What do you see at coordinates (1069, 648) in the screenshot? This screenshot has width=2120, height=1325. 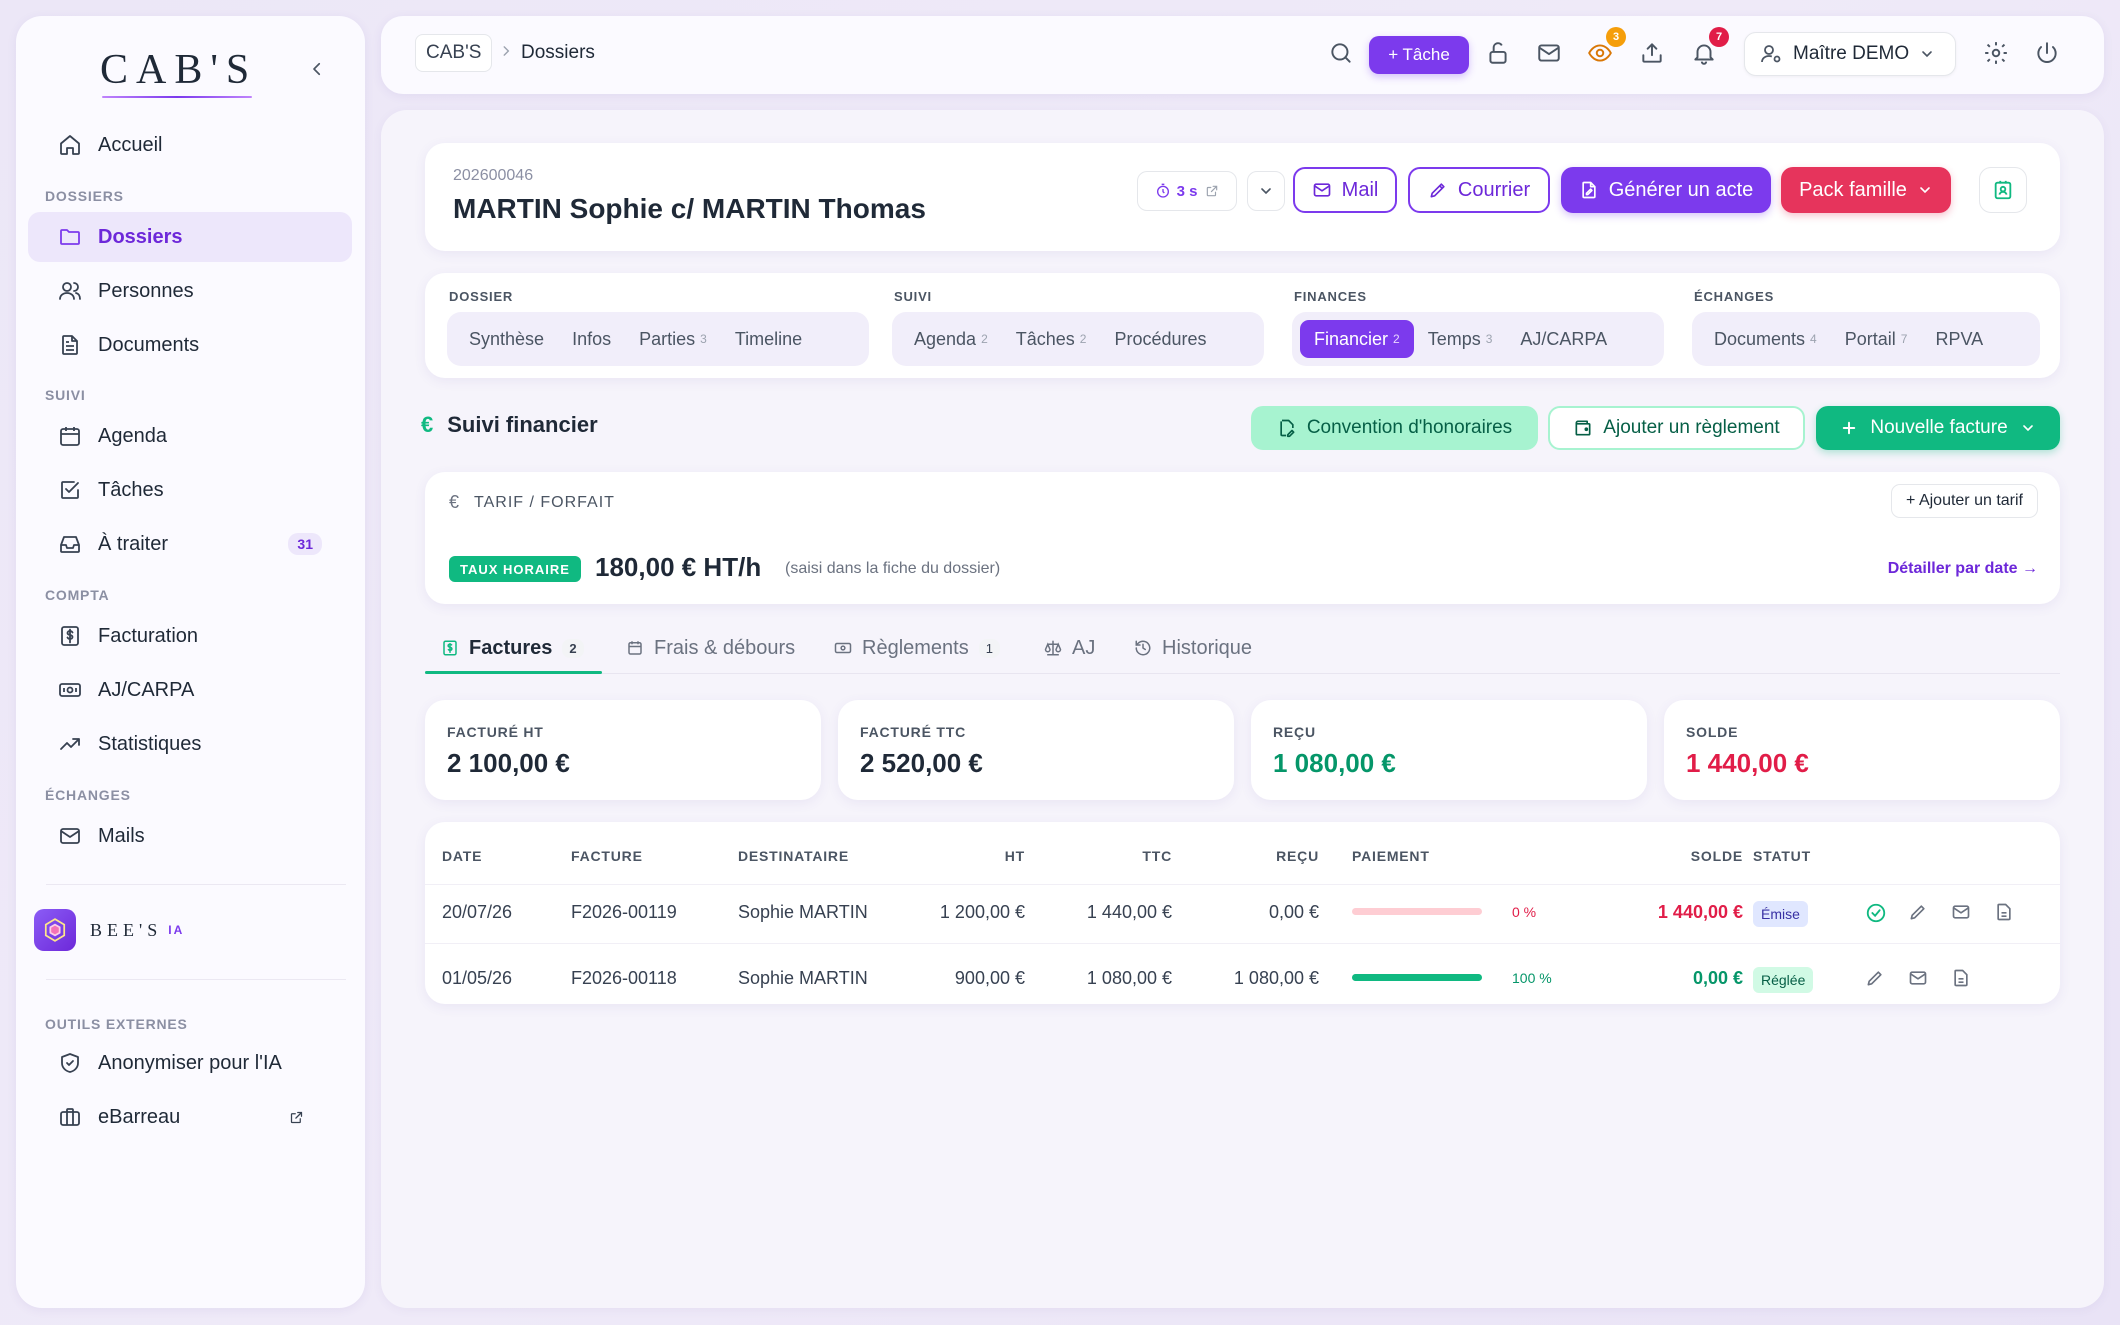 I see `subtab-aj: AJ` at bounding box center [1069, 648].